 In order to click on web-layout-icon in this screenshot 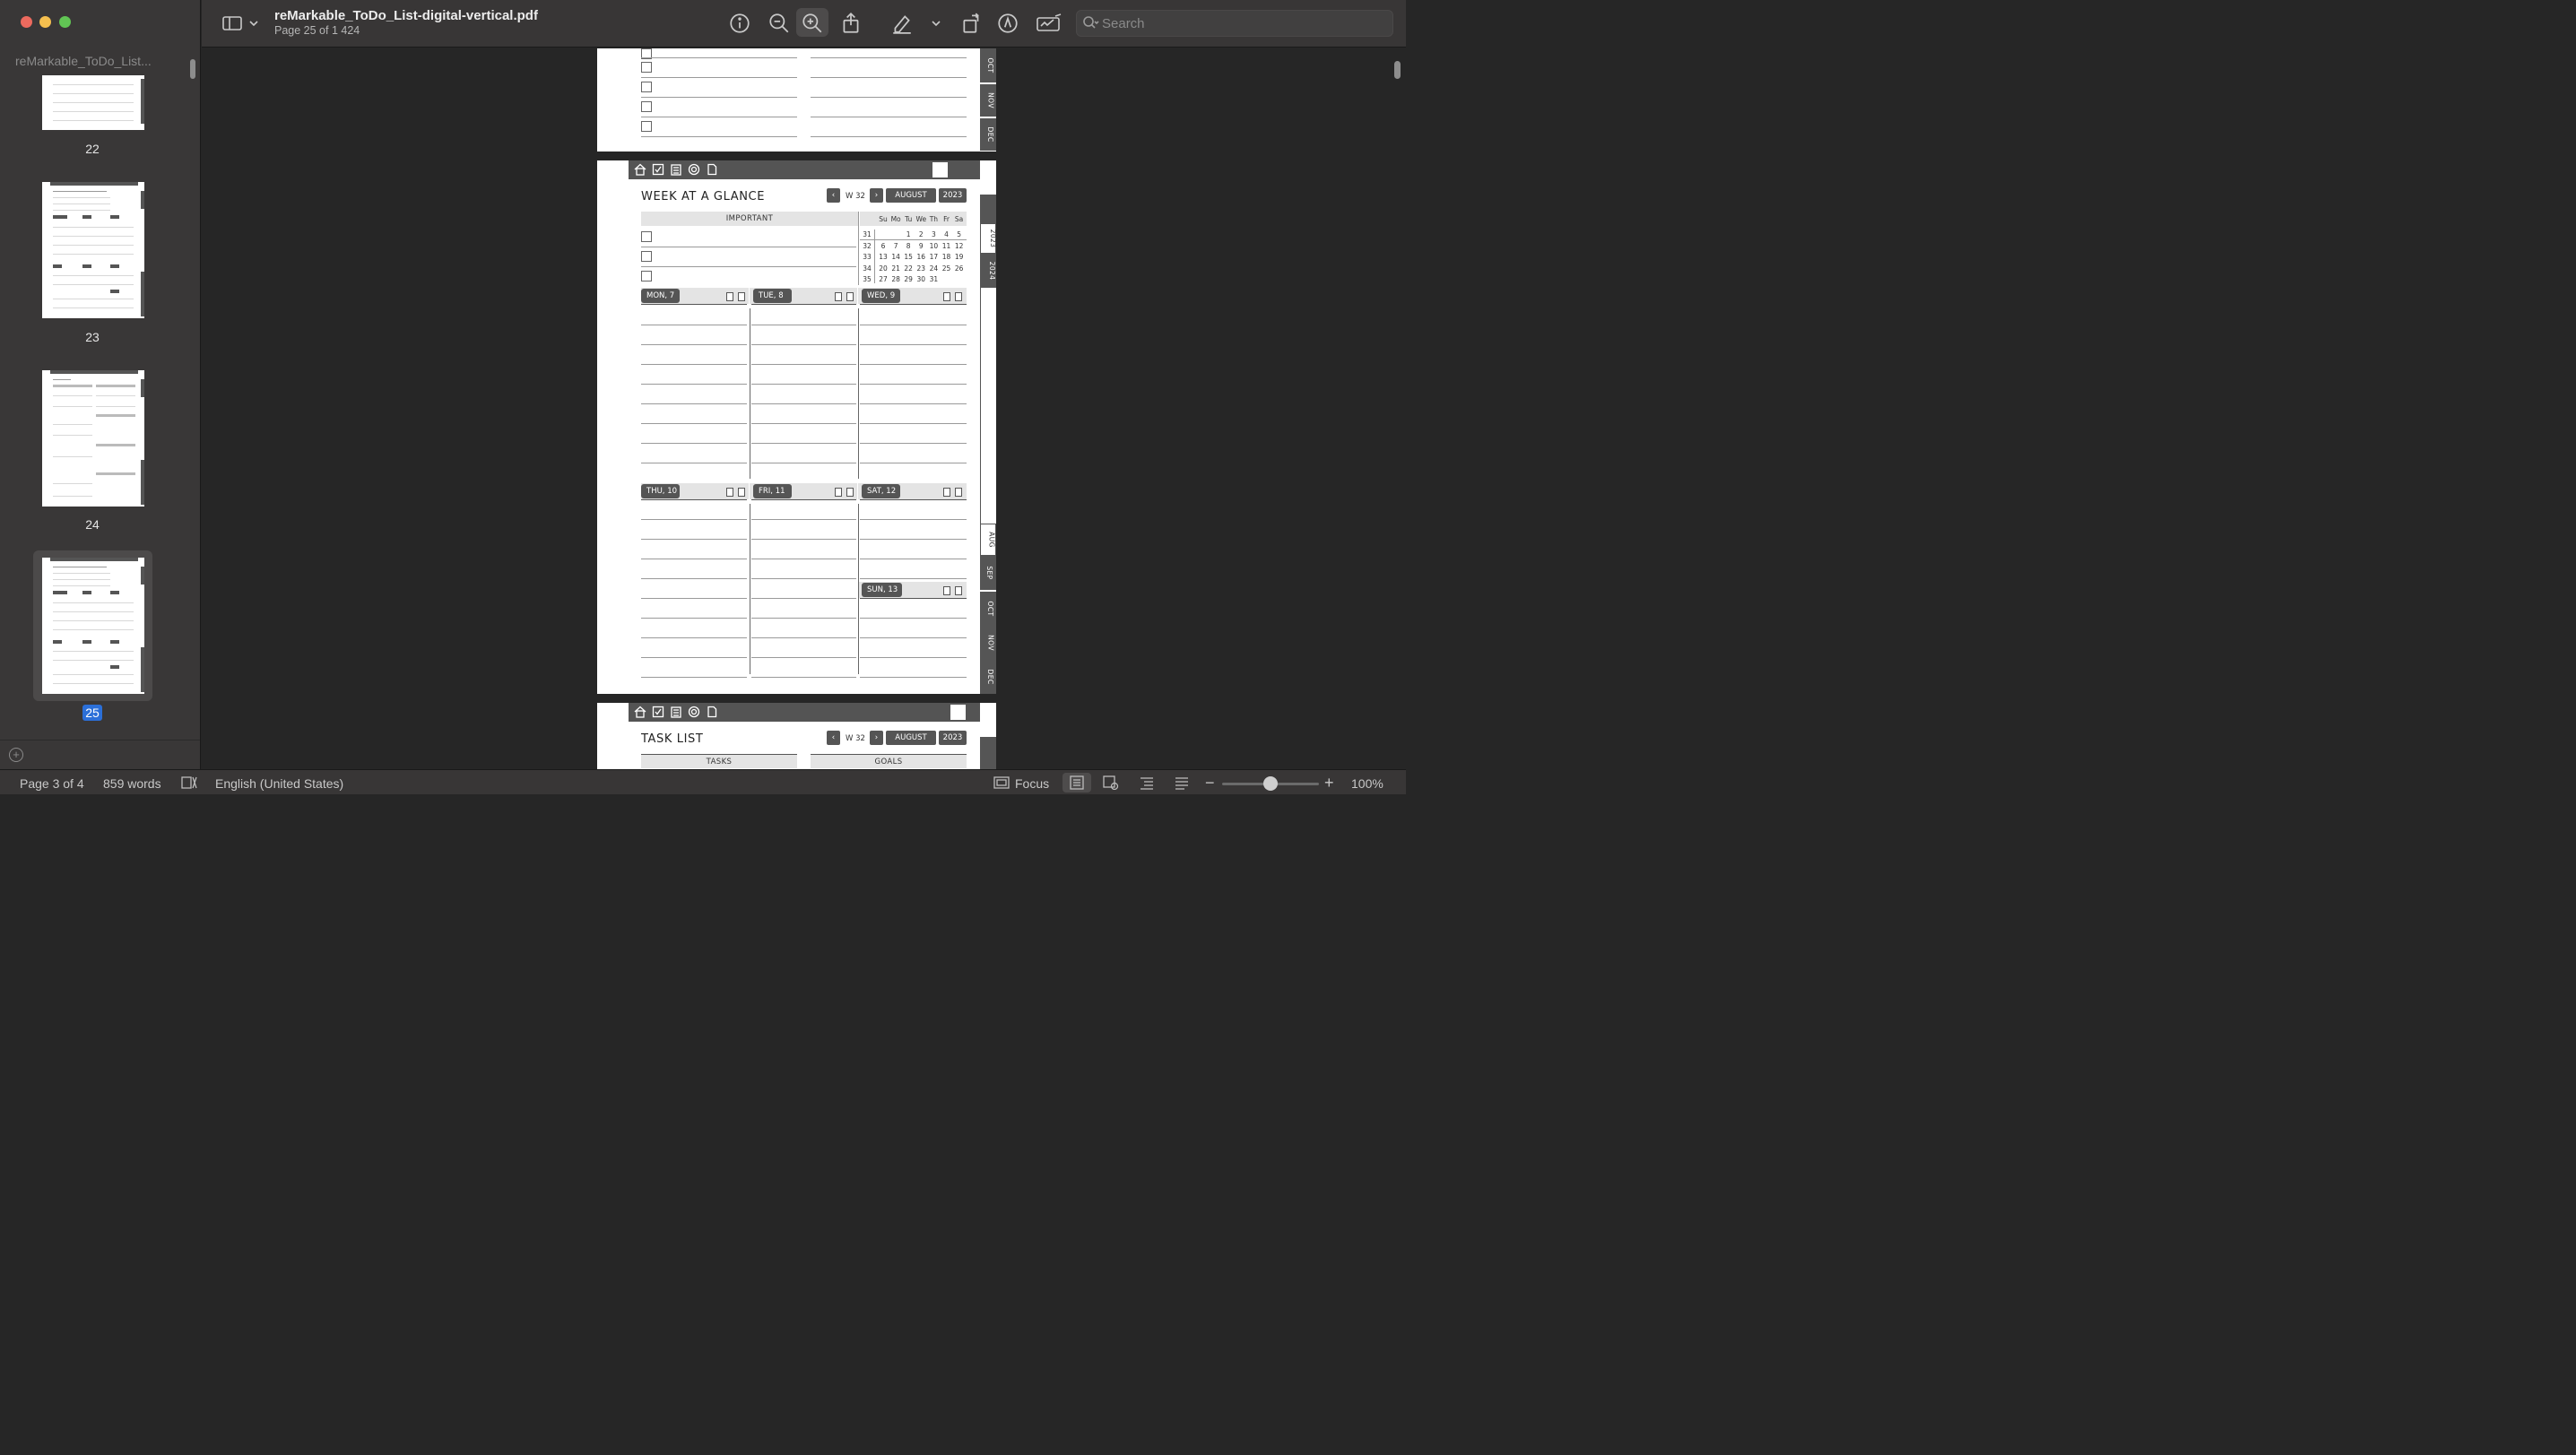, I will do `click(1111, 783)`.